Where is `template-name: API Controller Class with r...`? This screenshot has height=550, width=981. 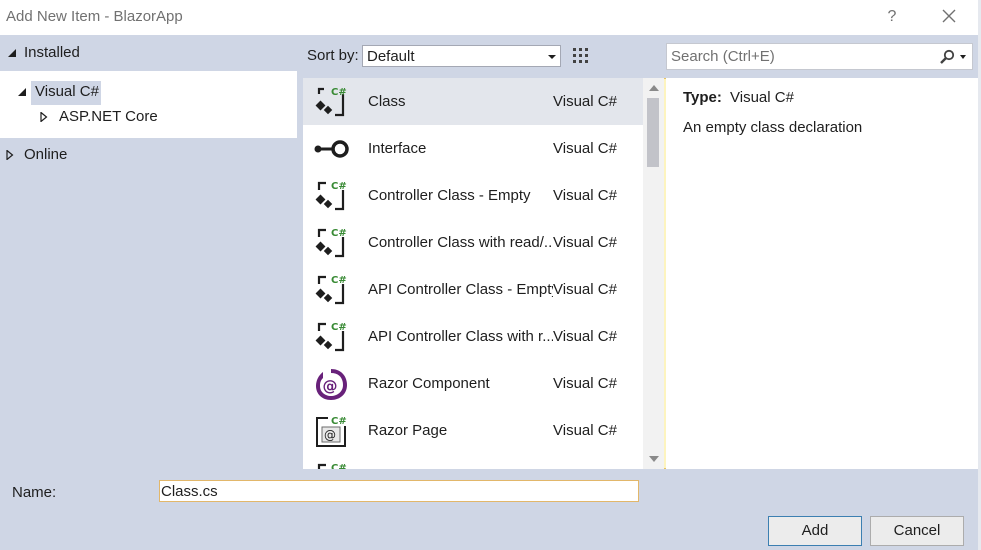
template-name: API Controller Class with r... is located at coordinates (460, 336).